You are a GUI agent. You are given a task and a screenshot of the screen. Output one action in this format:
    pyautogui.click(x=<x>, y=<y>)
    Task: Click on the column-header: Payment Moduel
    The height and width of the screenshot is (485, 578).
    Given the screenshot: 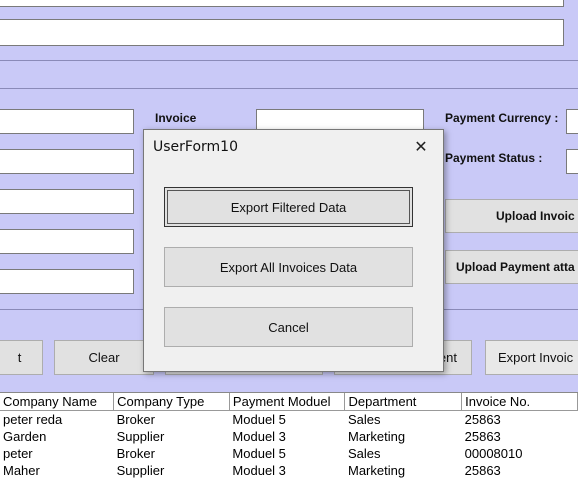 What is the action you would take?
    pyautogui.click(x=287, y=402)
    